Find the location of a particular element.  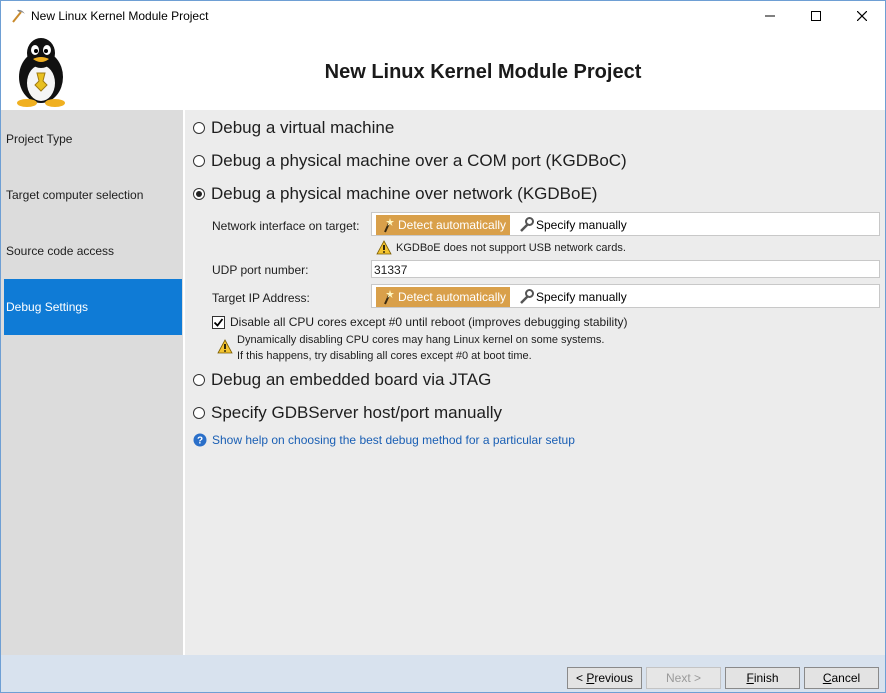

finish-rest: inish is located at coordinates (766, 678).